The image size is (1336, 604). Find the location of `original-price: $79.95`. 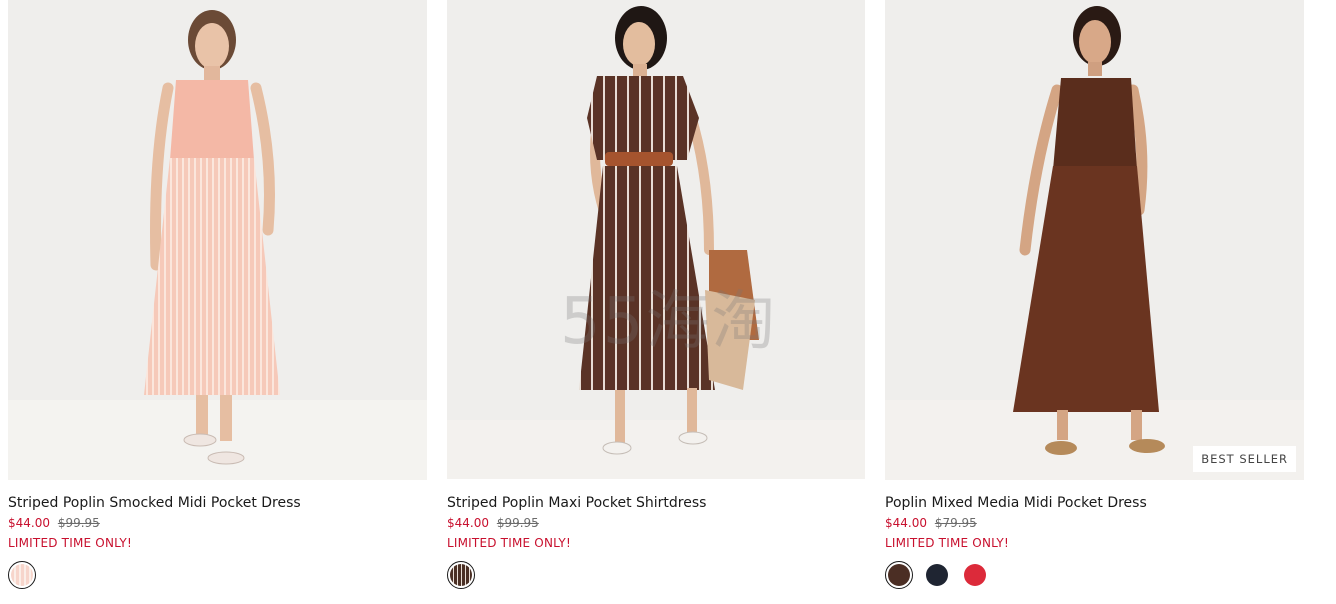

original-price: $79.95 is located at coordinates (955, 523).